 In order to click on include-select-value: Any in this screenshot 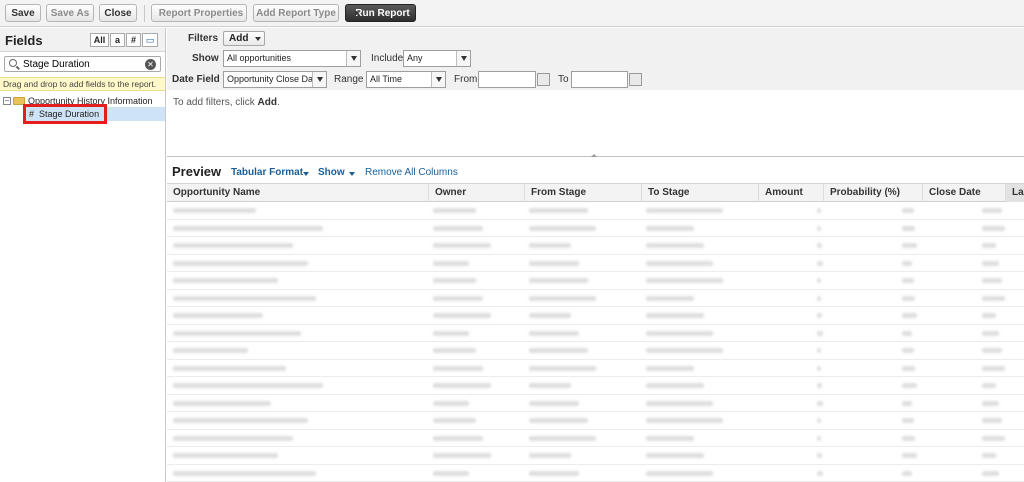, I will do `click(415, 58)`.